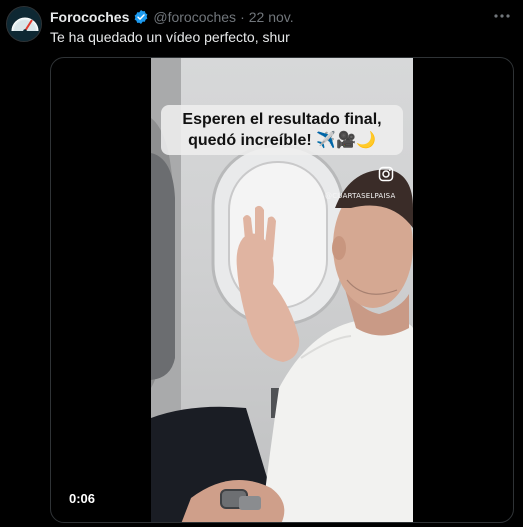 The image size is (523, 527). Describe the element at coordinates (89, 17) in the screenshot. I see `author-name: Forocoches` at that location.